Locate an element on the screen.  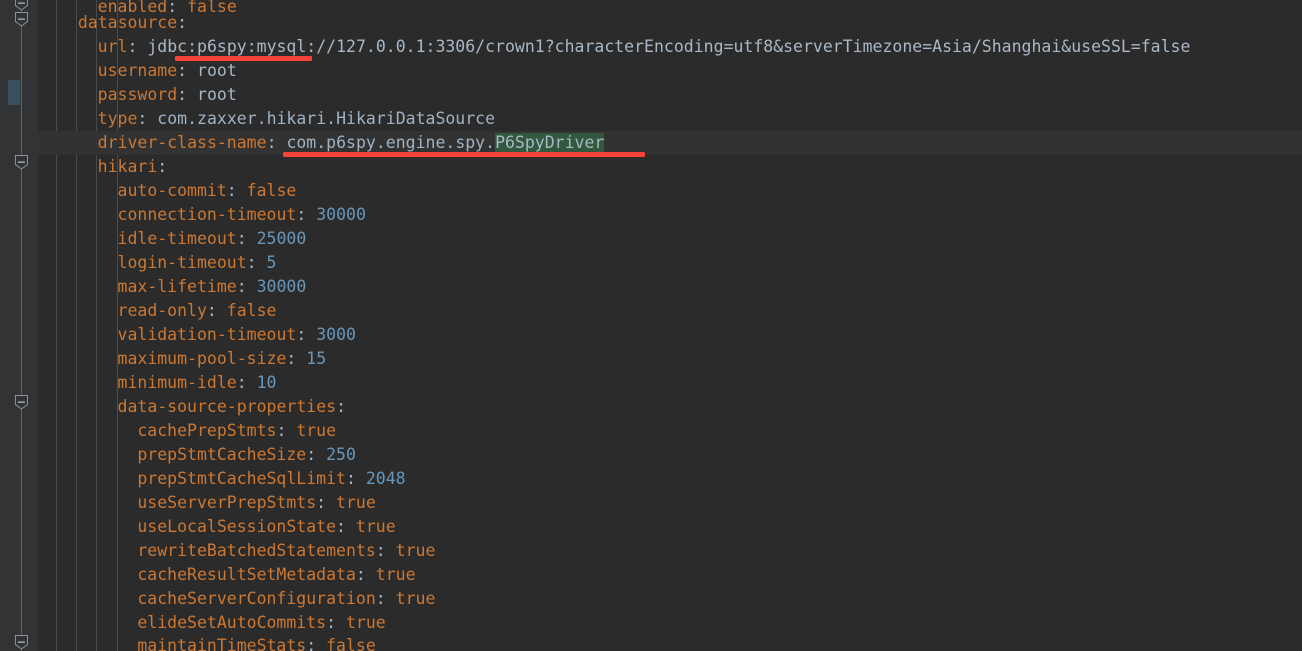
fold-marker-bottom is located at coordinates (21, 642).